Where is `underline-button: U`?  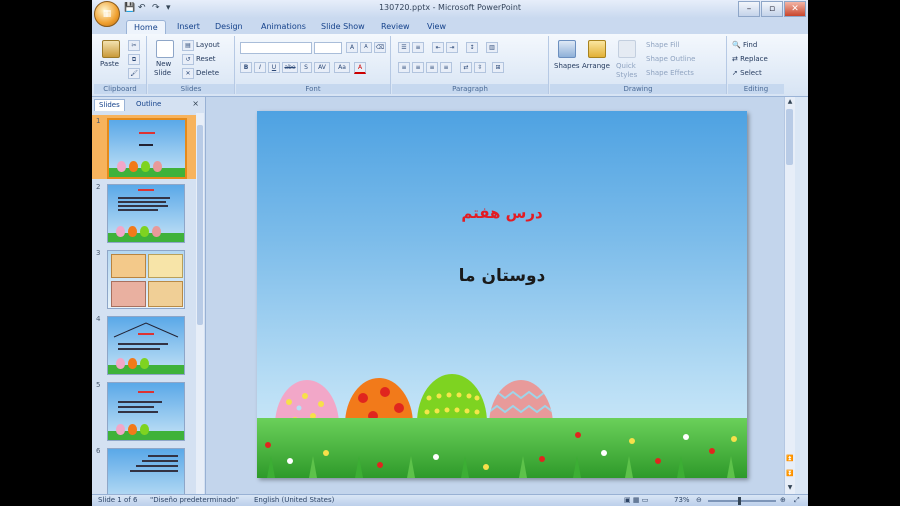
underline-button: U is located at coordinates (274, 67).